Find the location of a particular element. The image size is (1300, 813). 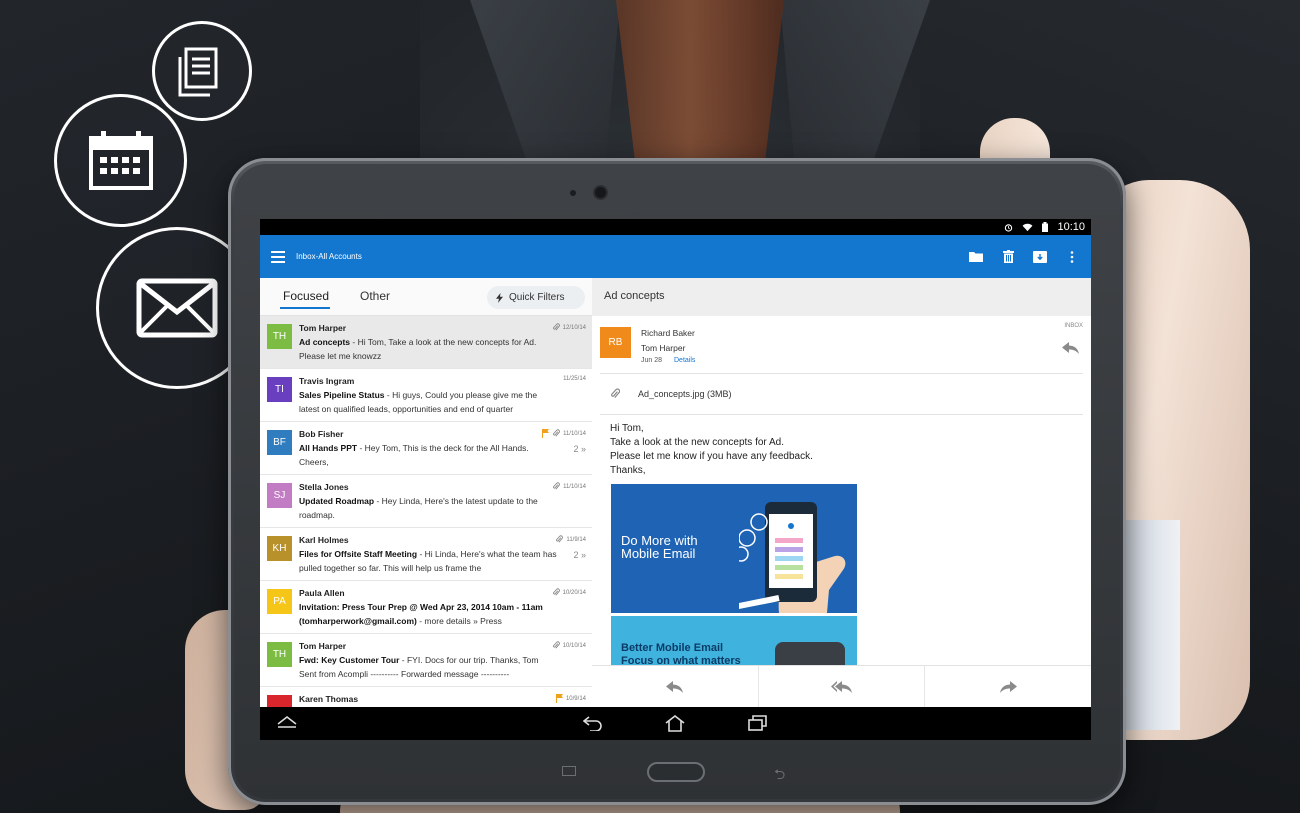

forward-button is located at coordinates (1008, 686).